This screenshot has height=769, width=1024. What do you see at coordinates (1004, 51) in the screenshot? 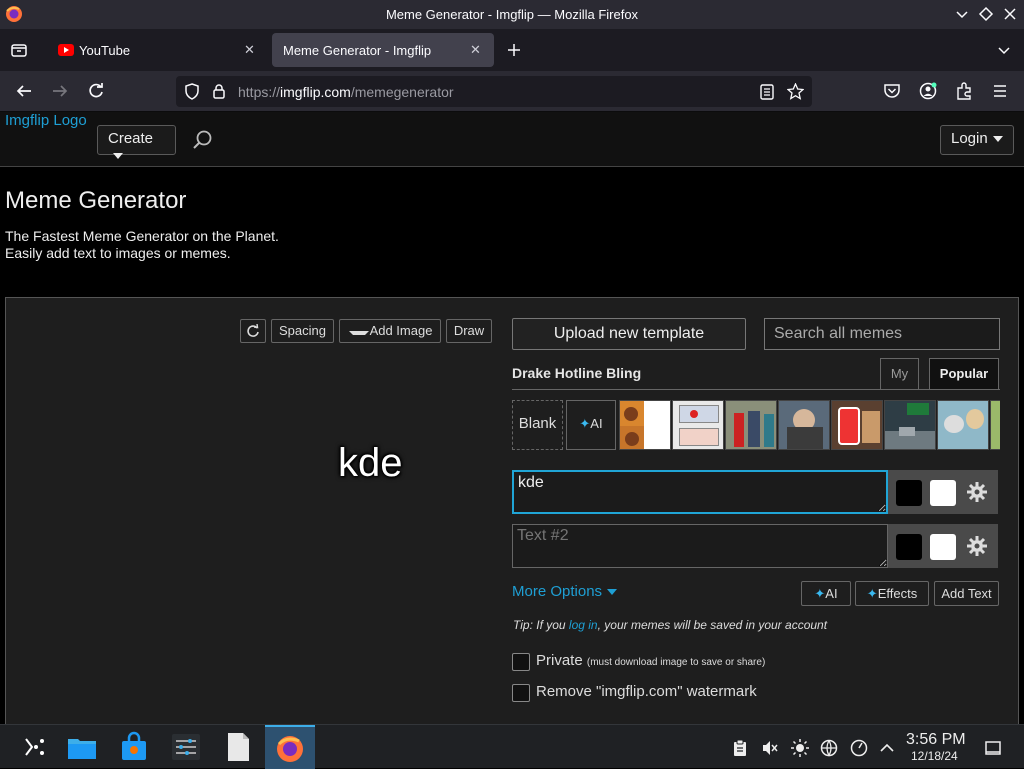
I see `list-all-tabs-icon` at bounding box center [1004, 51].